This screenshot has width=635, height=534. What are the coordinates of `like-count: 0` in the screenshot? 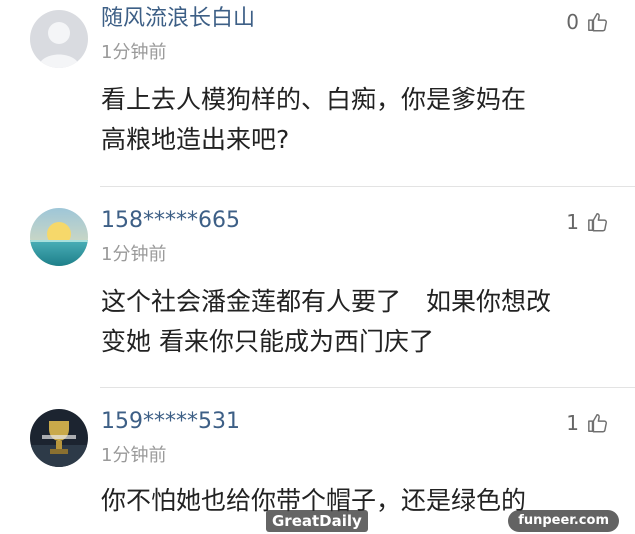 It's located at (572, 22).